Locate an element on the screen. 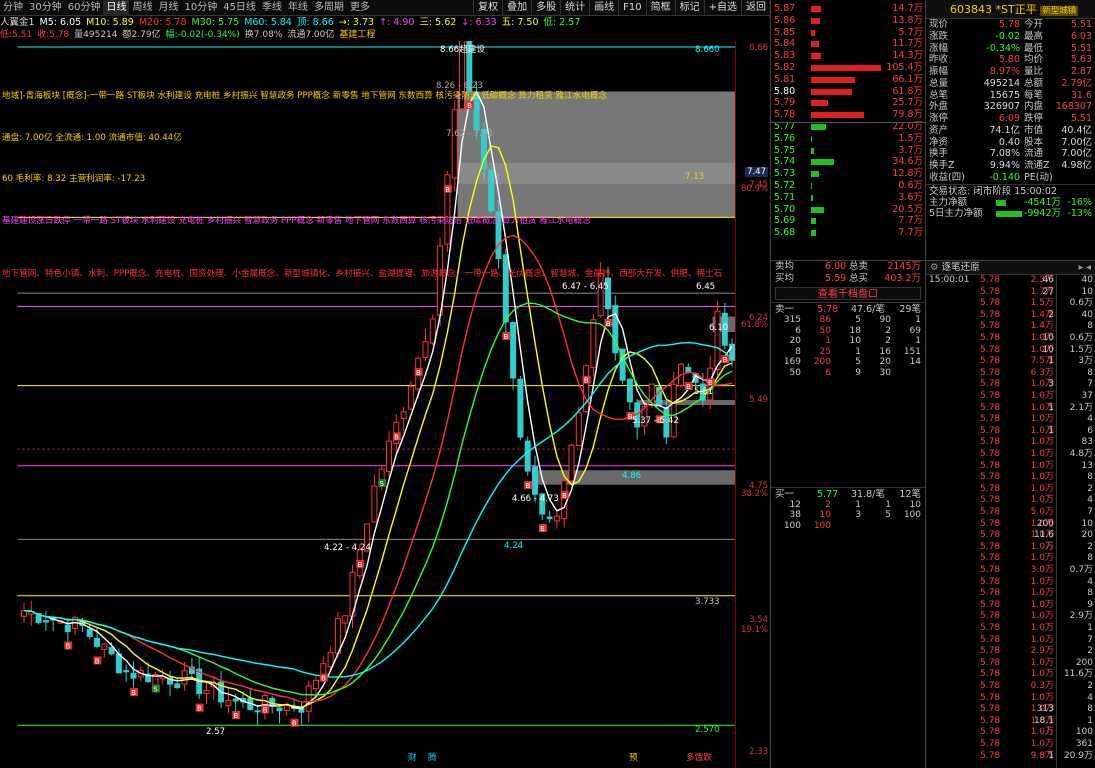 This screenshot has height=768, width=1095. tick-row: 5.78 1.0万 1 6 is located at coordinates (1010, 432).